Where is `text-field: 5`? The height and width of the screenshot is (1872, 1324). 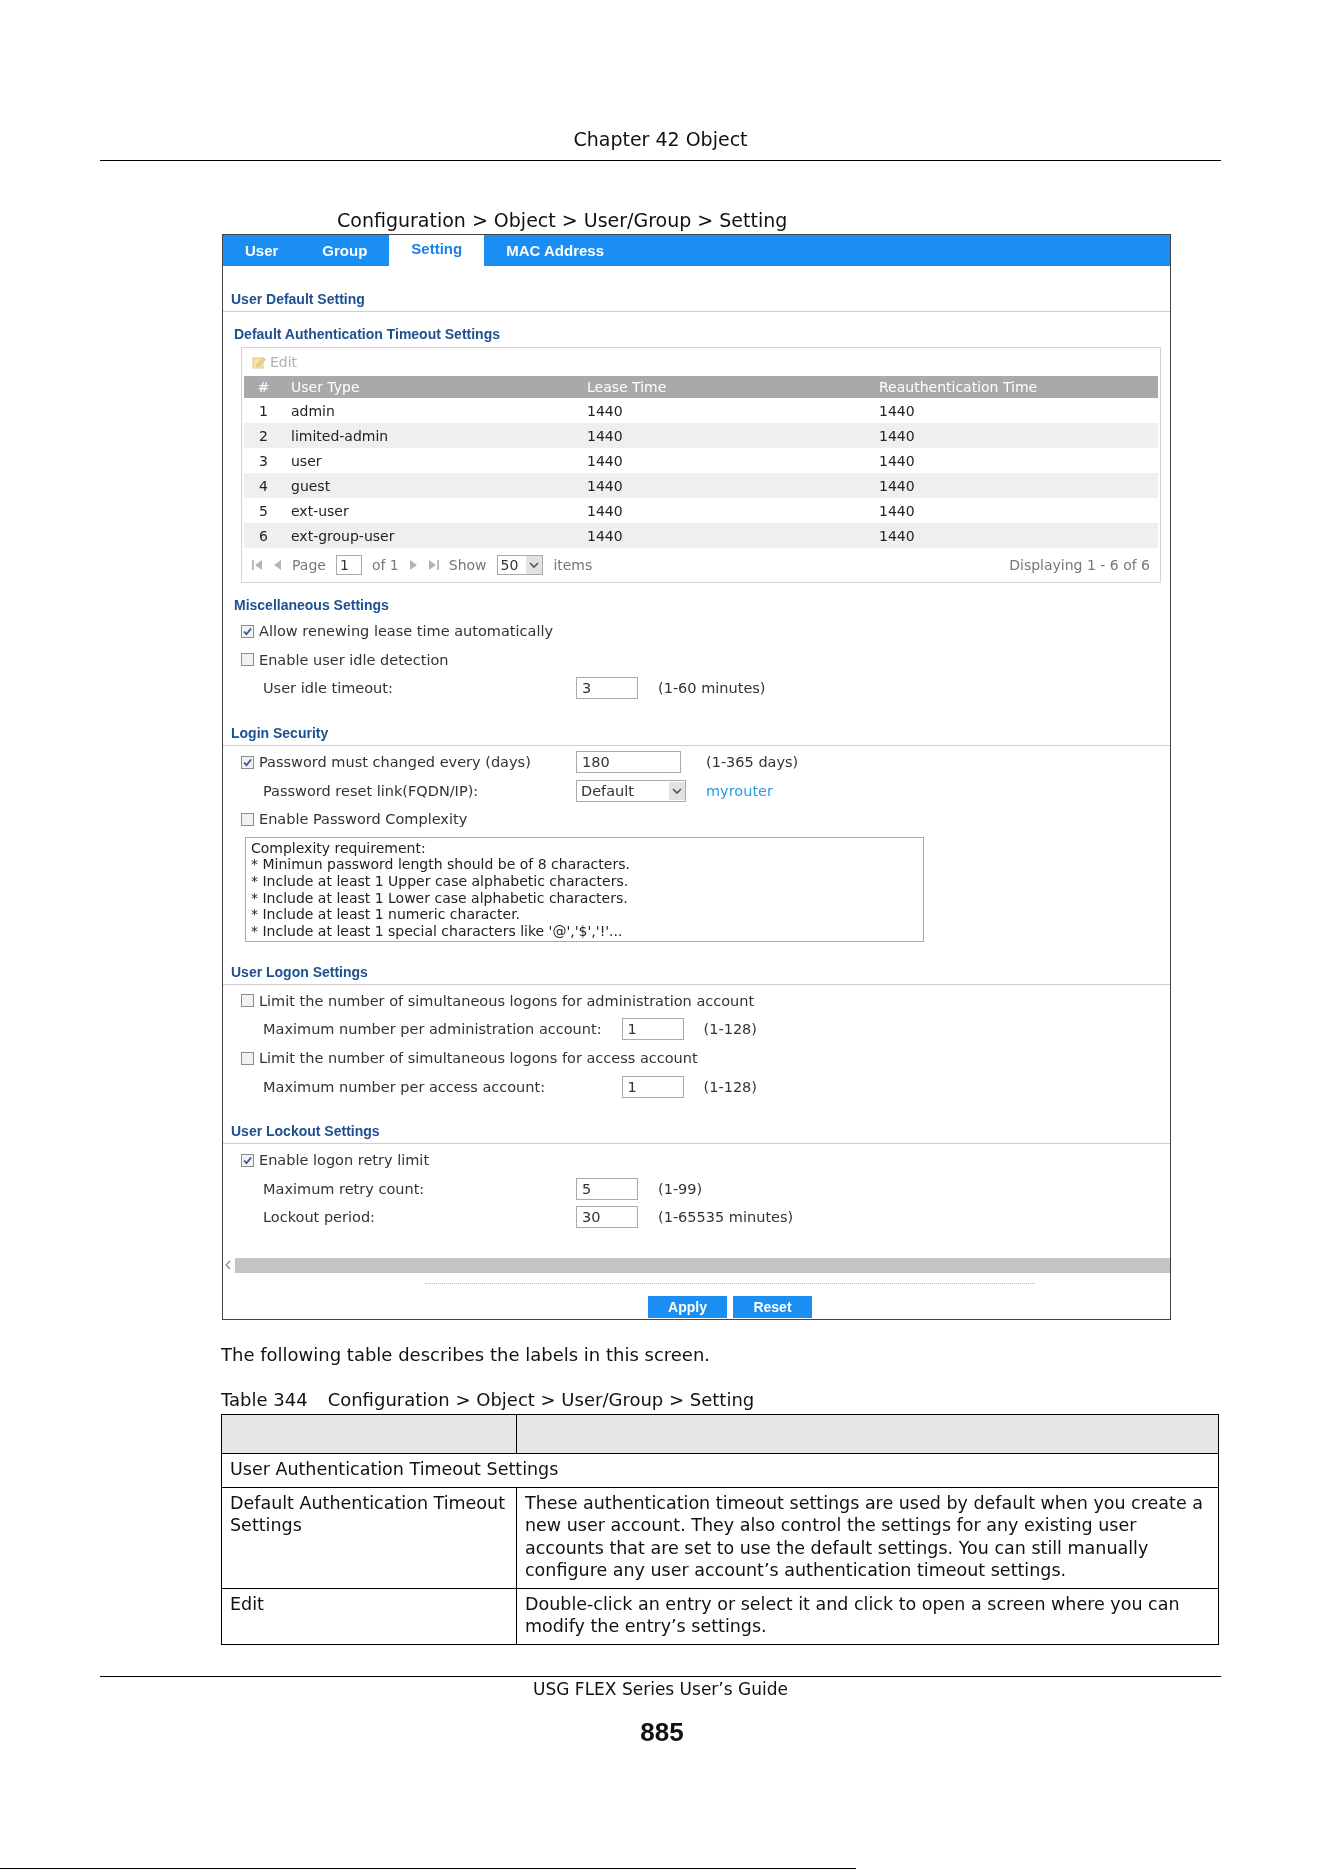
text-field: 5 is located at coordinates (607, 1188).